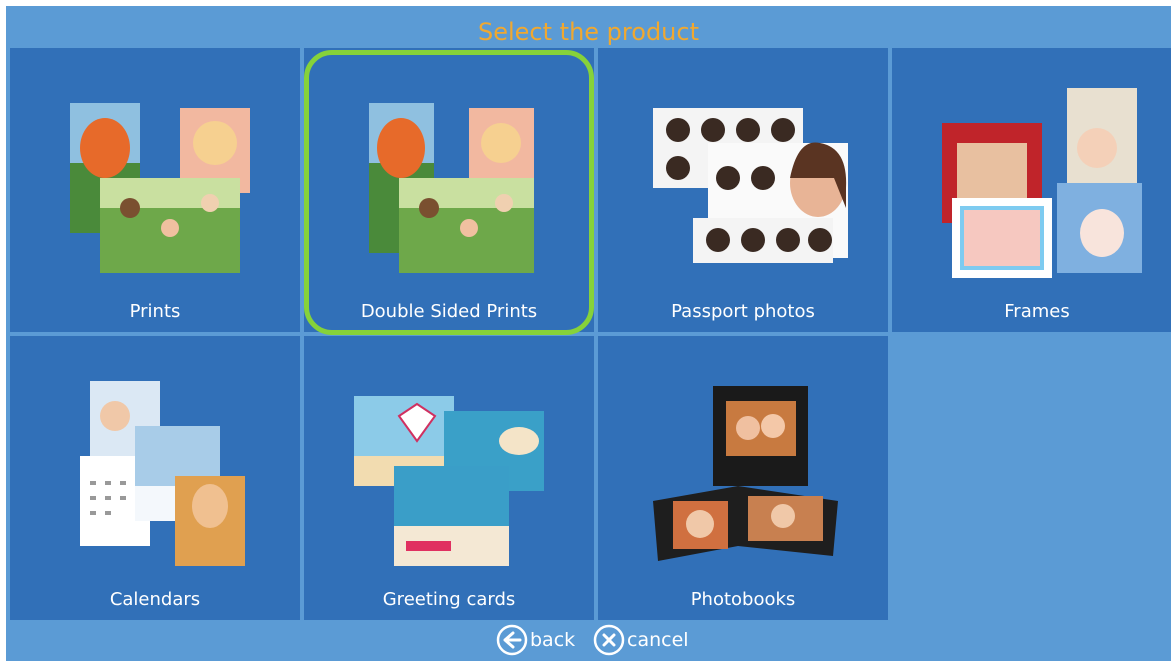 The width and height of the screenshot is (1171, 661). I want to click on photobook-icon, so click(745, 473).